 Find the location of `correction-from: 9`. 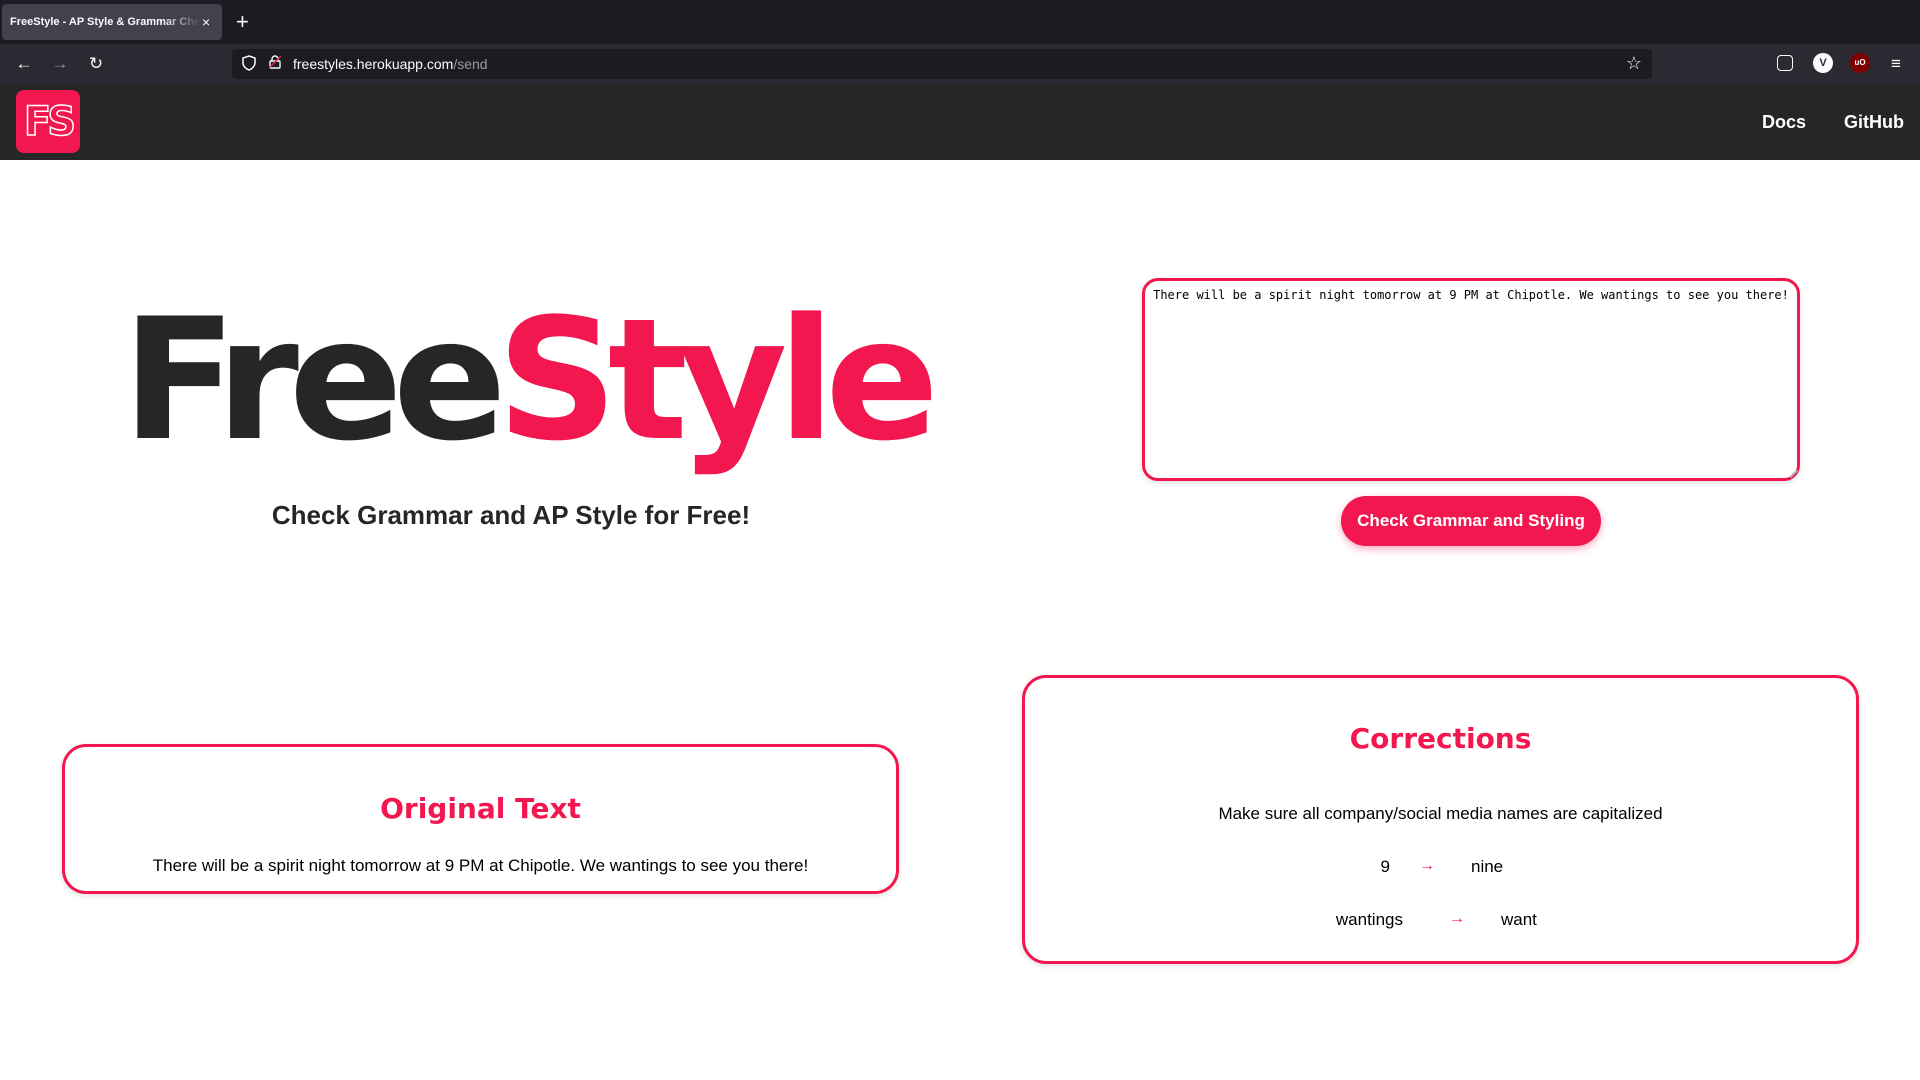

correction-from: 9 is located at coordinates (1385, 866).